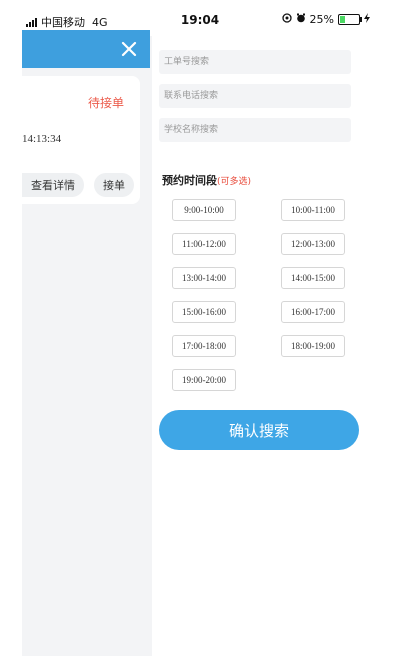  What do you see at coordinates (313, 244) in the screenshot?
I see `time-slot: 12:00-13:00` at bounding box center [313, 244].